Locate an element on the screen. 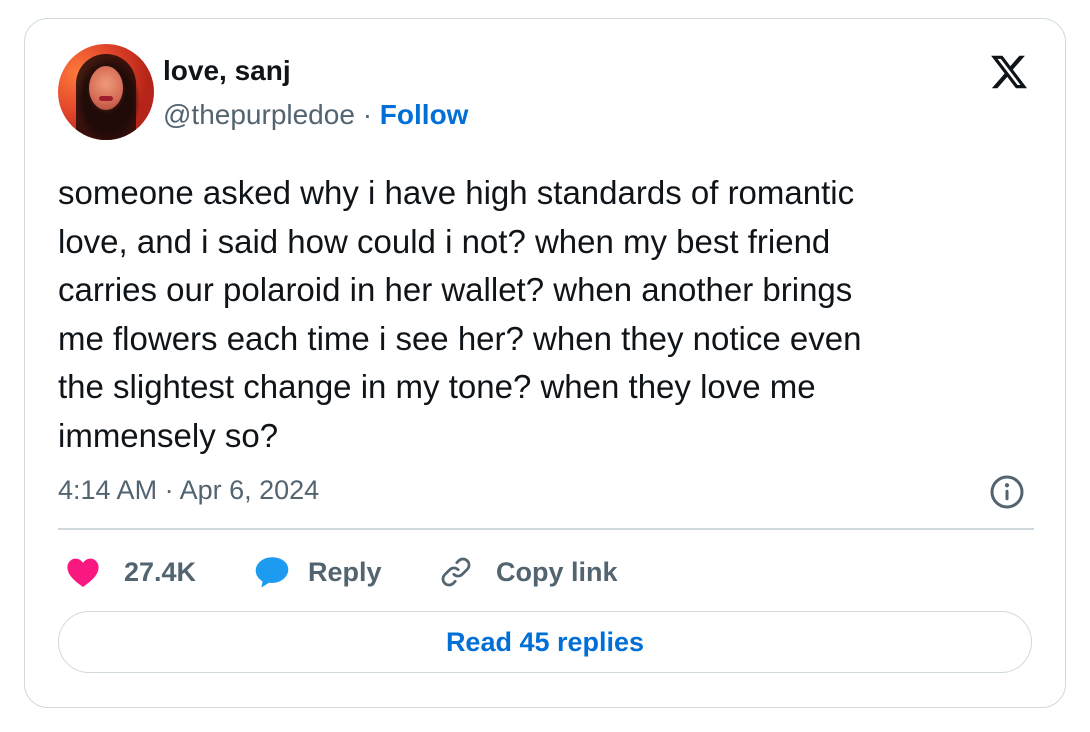 This screenshot has width=1090, height=732. copy-link-button: Copy link is located at coordinates (528, 572).